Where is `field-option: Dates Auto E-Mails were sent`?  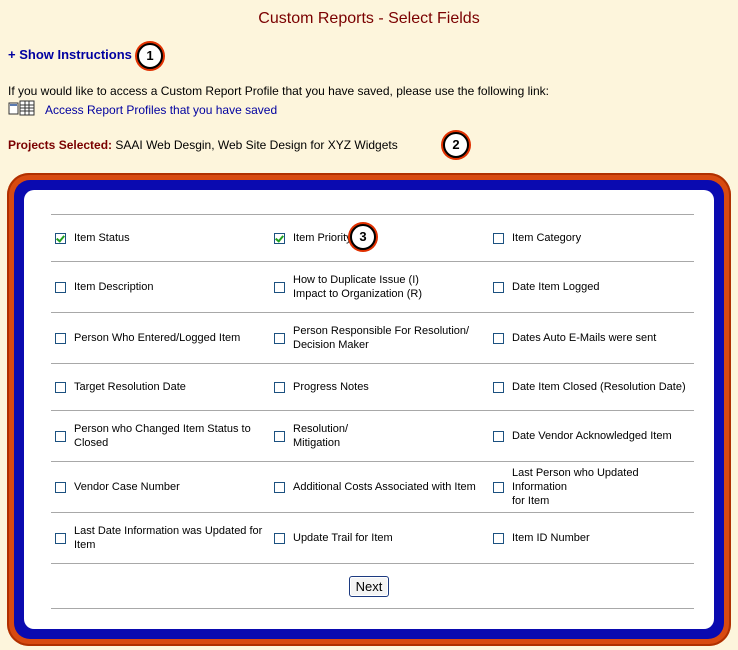 field-option: Dates Auto E-Mails were sent is located at coordinates (591, 338).